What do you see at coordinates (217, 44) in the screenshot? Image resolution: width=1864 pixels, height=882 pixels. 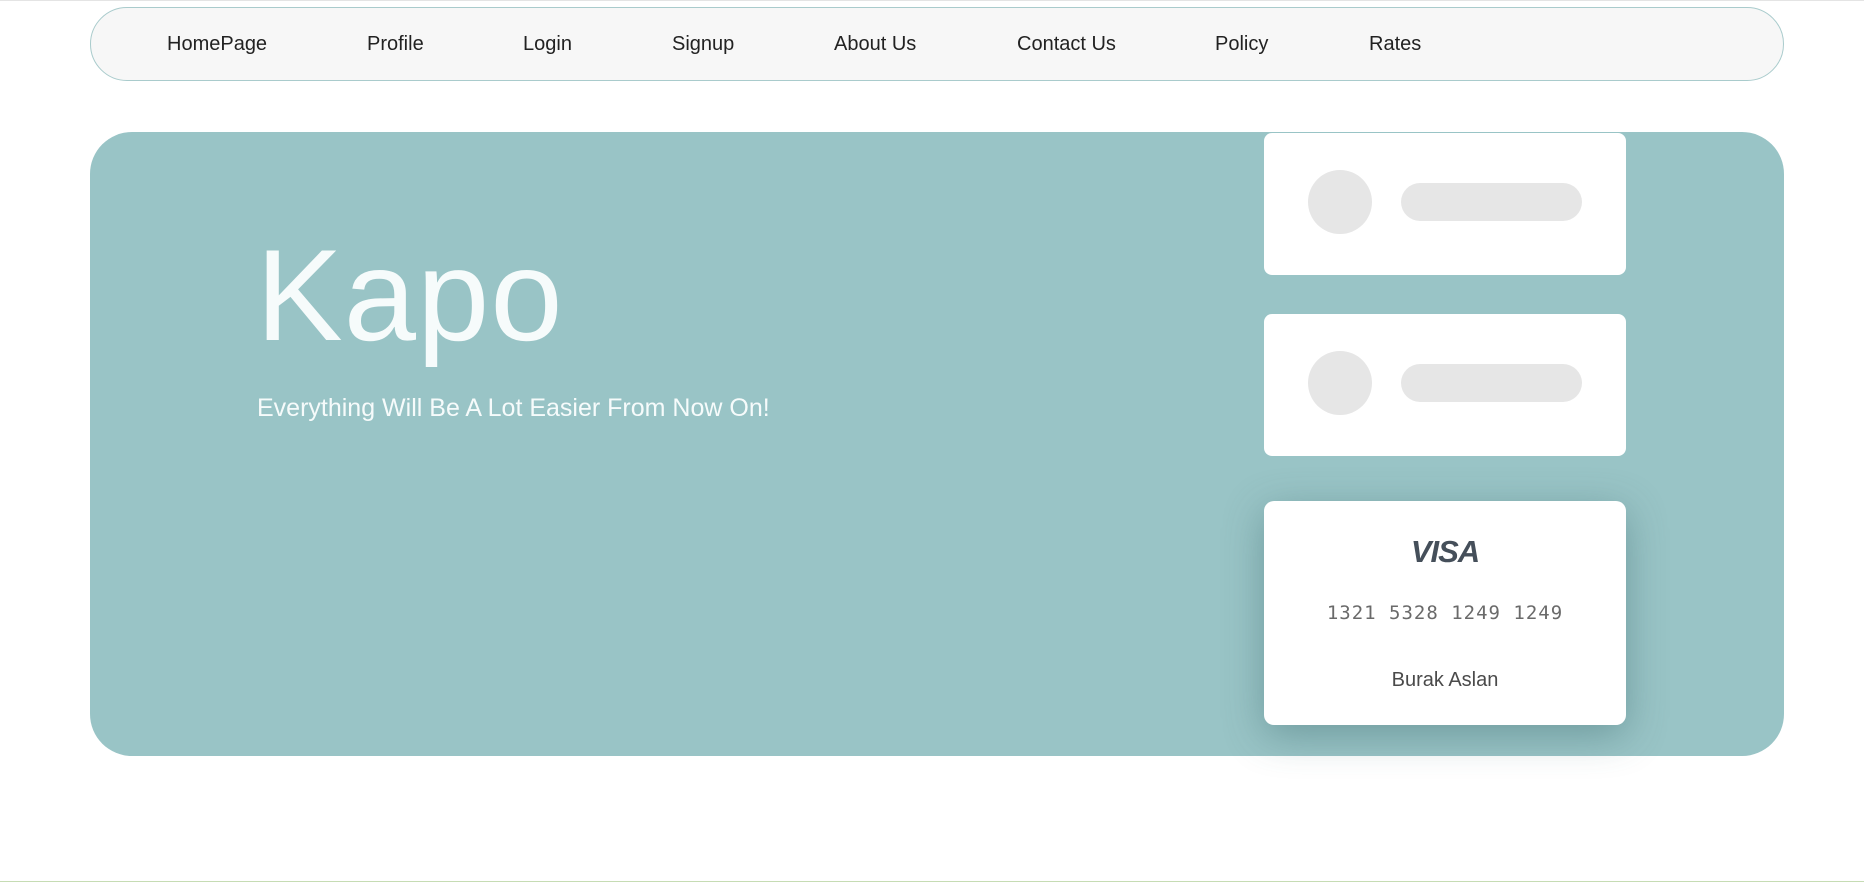 I see `nav-link-homepage: HomePage` at bounding box center [217, 44].